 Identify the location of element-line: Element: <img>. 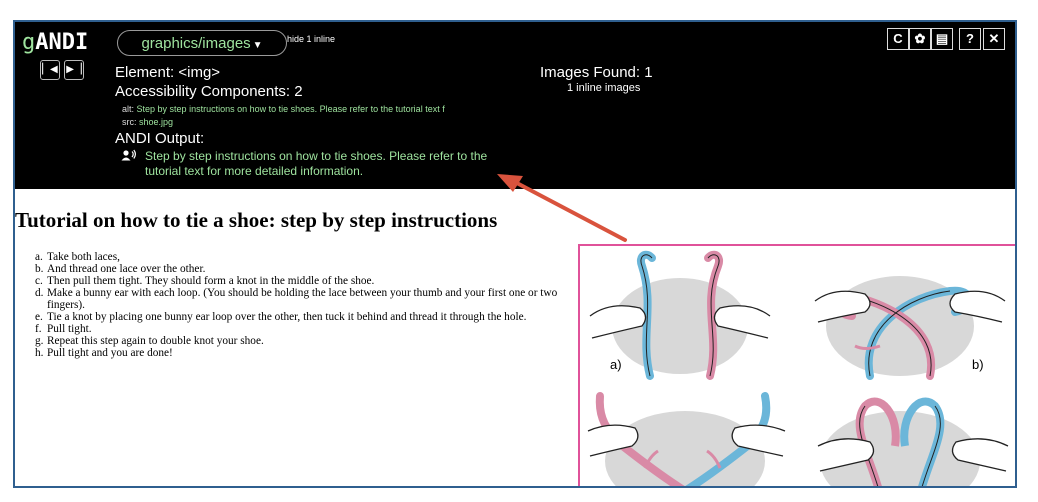
(168, 72).